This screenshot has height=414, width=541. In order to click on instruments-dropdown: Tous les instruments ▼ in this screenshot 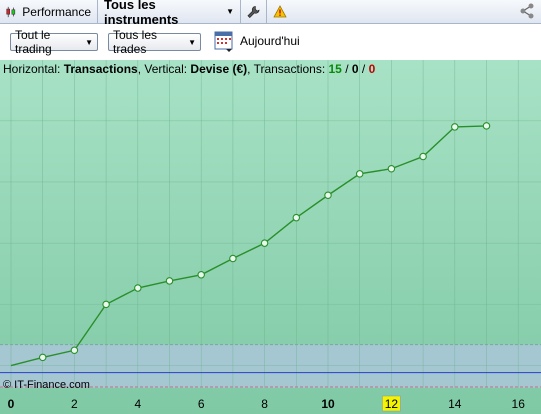, I will do `click(169, 13)`.